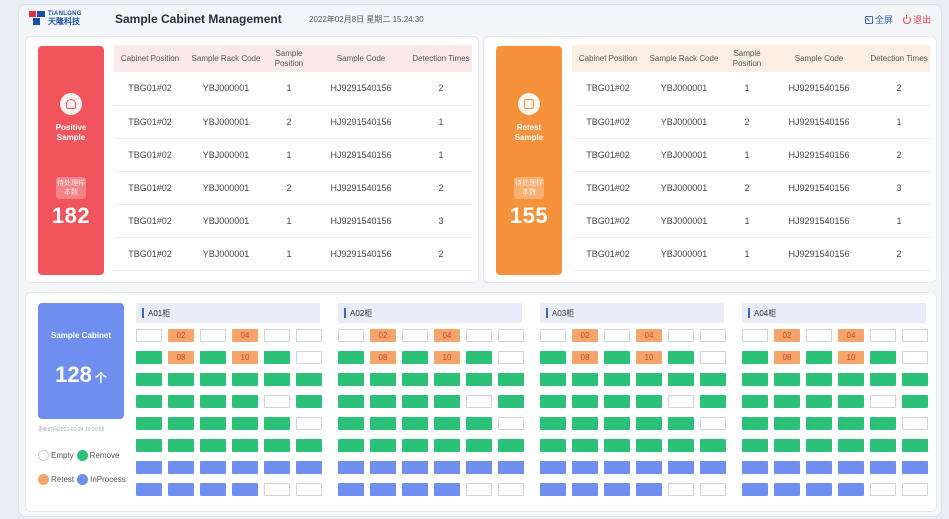 This screenshot has height=519, width=949. What do you see at coordinates (851, 357) in the screenshot?
I see `cabinet-slot: 10` at bounding box center [851, 357].